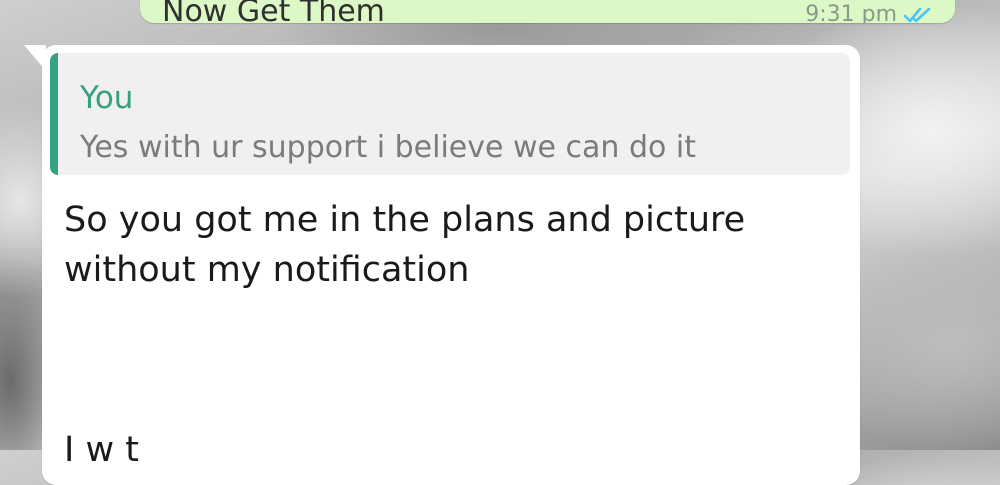 This screenshot has width=1000, height=485. What do you see at coordinates (54, 114) in the screenshot?
I see `quote-accent-bar` at bounding box center [54, 114].